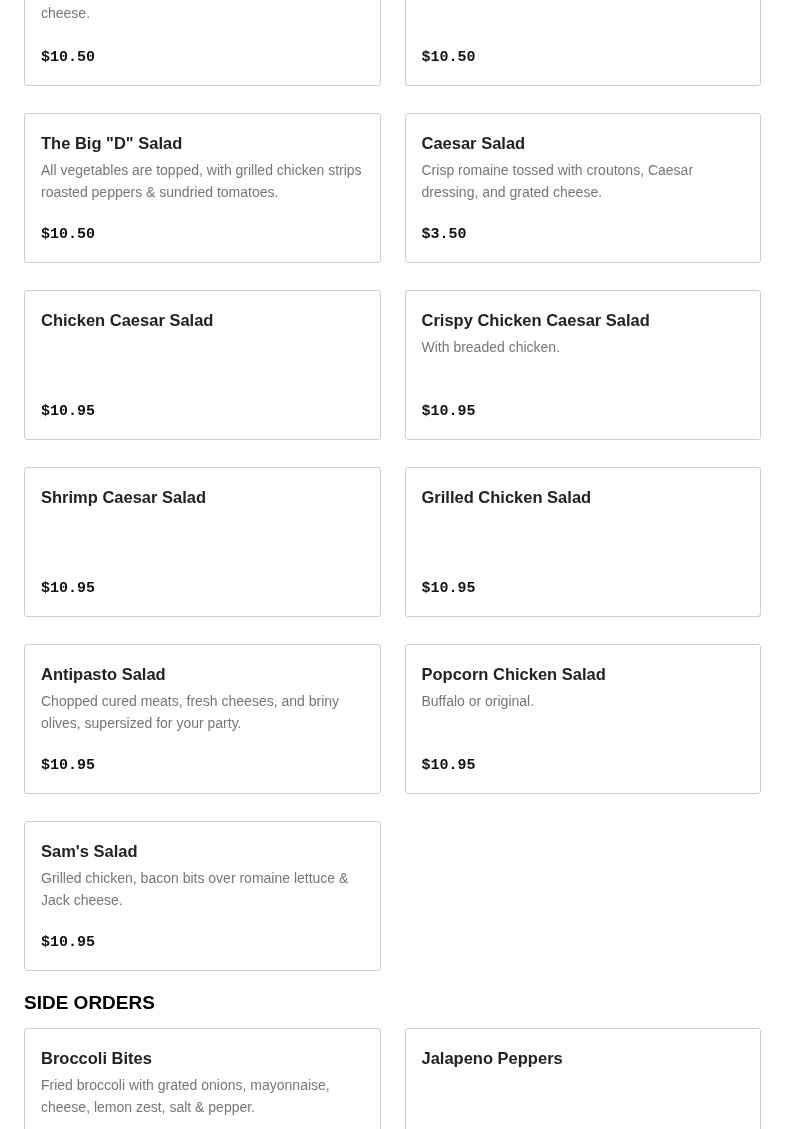 The width and height of the screenshot is (785, 1129). Describe the element at coordinates (514, 674) in the screenshot. I see `item-name: Popcorn Chicken Salad` at that location.